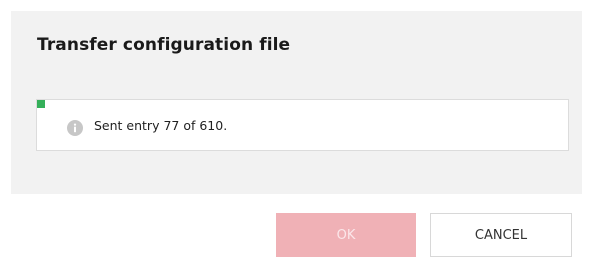 The height and width of the screenshot is (257, 593). What do you see at coordinates (501, 235) in the screenshot?
I see `cancel-button: CANCEL` at bounding box center [501, 235].